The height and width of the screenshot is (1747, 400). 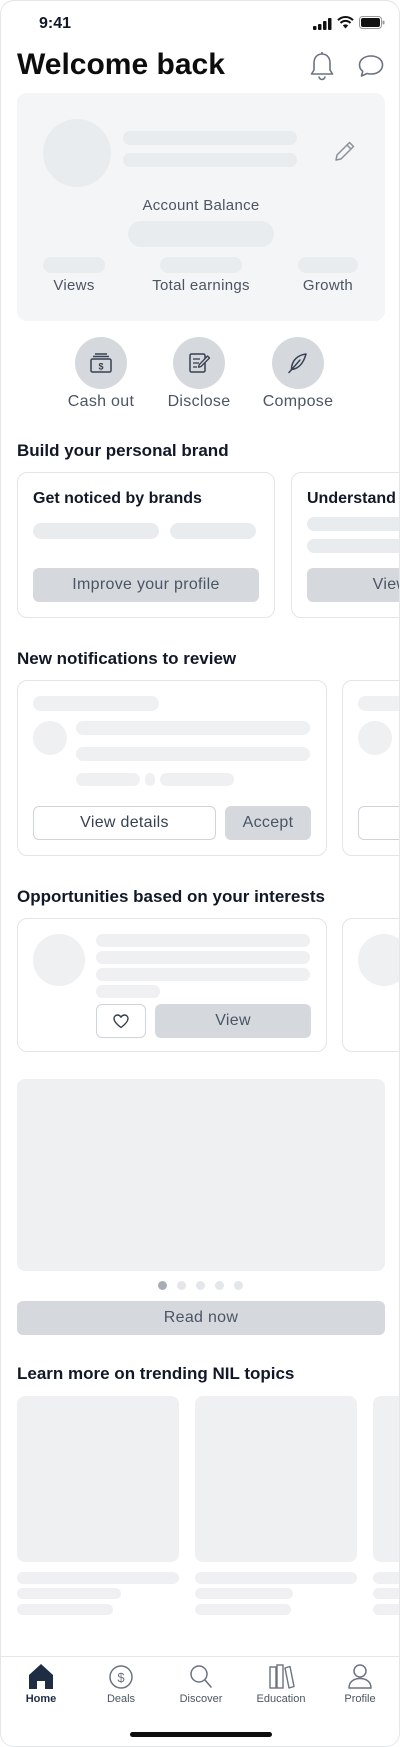 What do you see at coordinates (156, 1373) in the screenshot?
I see `trending-section-title: Learn more on trending NIL topics` at bounding box center [156, 1373].